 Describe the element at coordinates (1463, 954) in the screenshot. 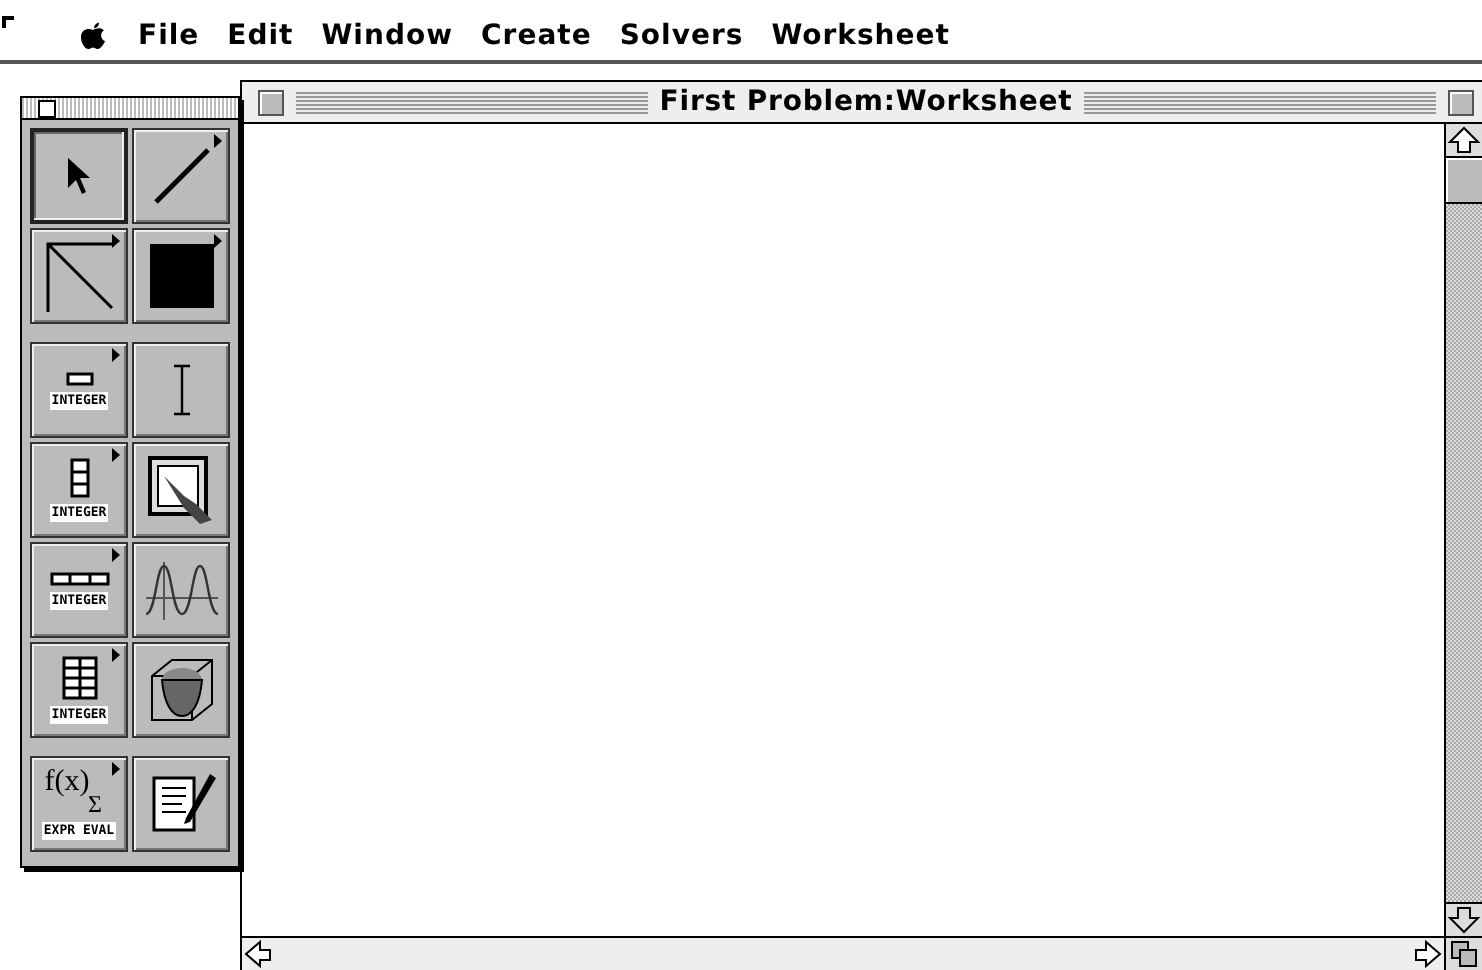

I see `resize-icon` at that location.